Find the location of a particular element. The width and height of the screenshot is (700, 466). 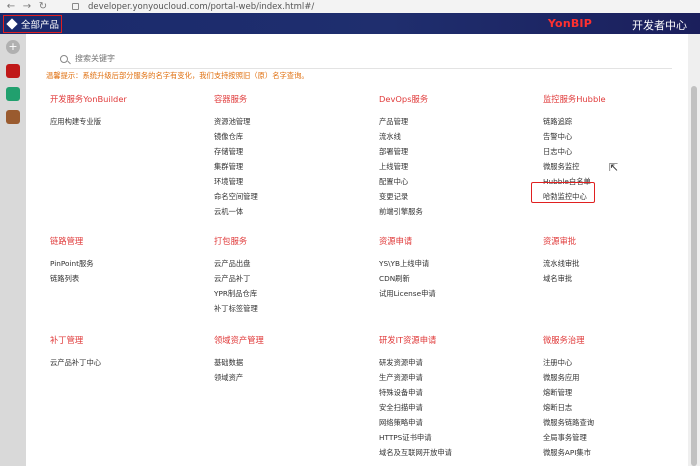

lock-icon is located at coordinates (75, 6).